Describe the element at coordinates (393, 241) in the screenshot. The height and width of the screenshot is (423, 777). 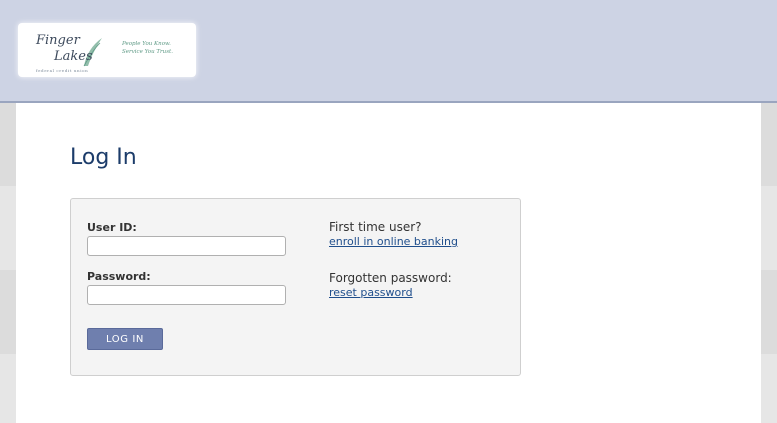
I see `enroll-link: enroll in online banking` at that location.